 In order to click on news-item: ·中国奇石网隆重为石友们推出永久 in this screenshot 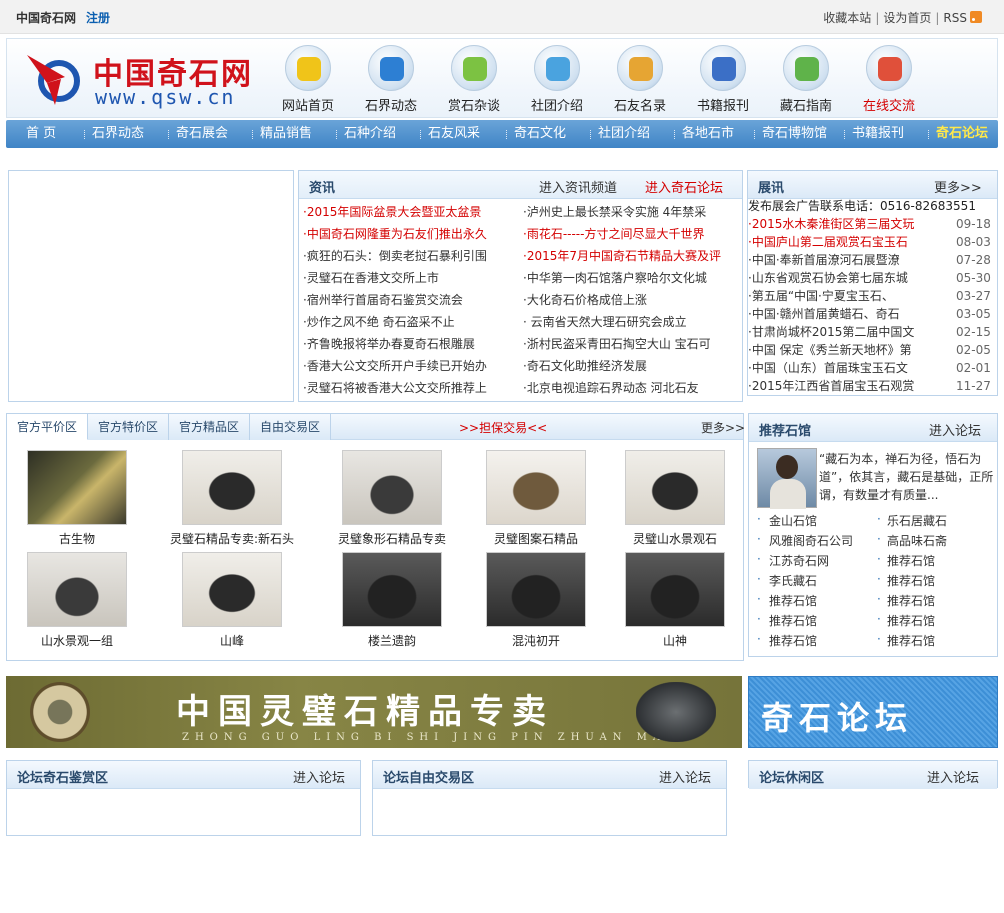, I will do `click(408, 233)`.